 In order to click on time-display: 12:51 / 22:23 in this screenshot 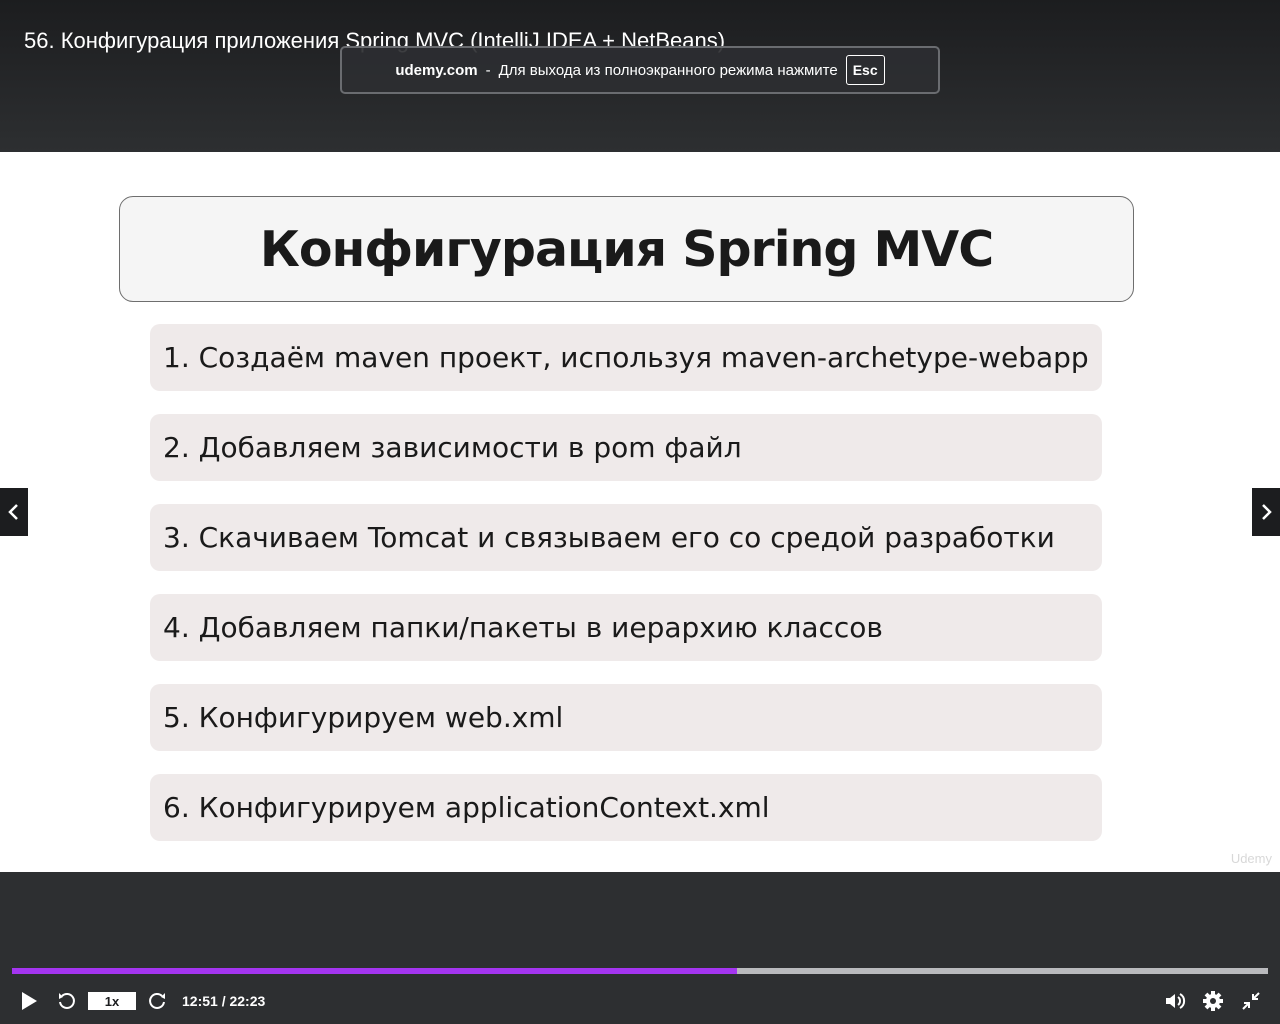, I will do `click(224, 1001)`.